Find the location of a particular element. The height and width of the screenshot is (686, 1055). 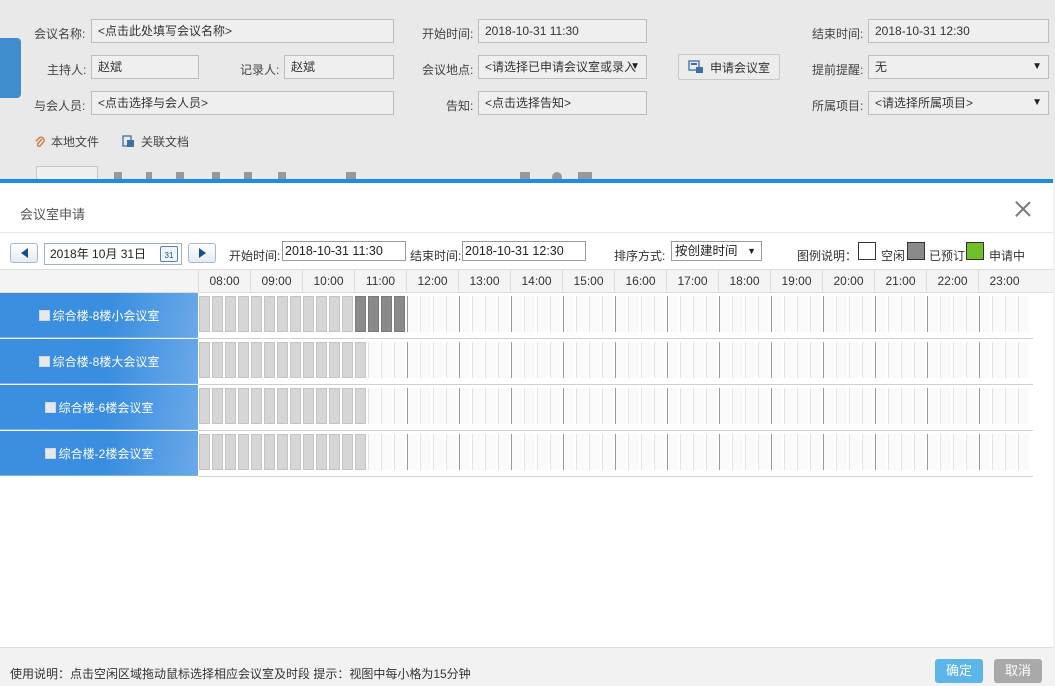

prev-day-button is located at coordinates (24, 253).